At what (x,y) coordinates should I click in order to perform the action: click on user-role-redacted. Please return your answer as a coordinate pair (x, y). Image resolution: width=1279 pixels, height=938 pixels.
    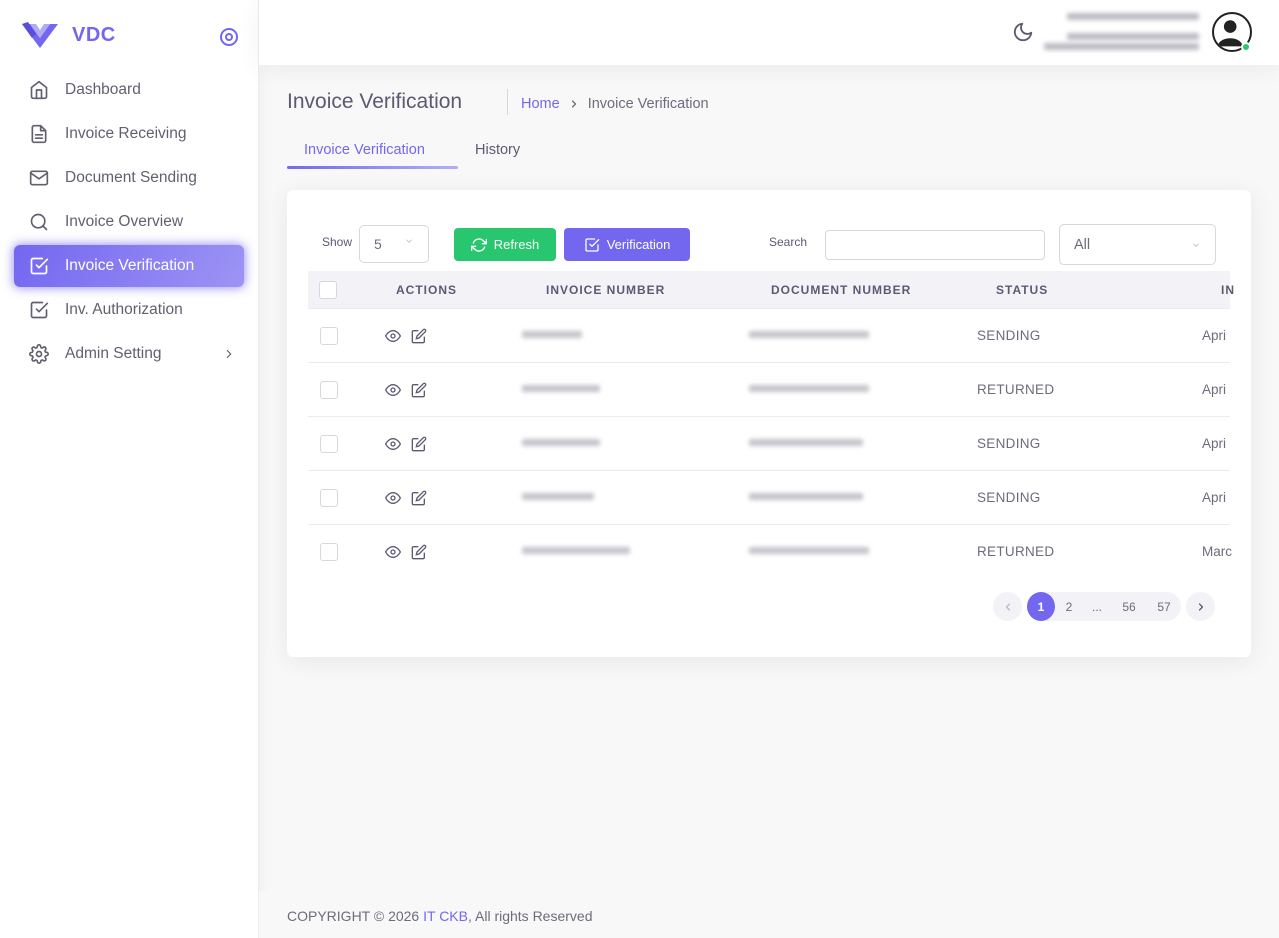
    Looking at the image, I should click on (1133, 36).